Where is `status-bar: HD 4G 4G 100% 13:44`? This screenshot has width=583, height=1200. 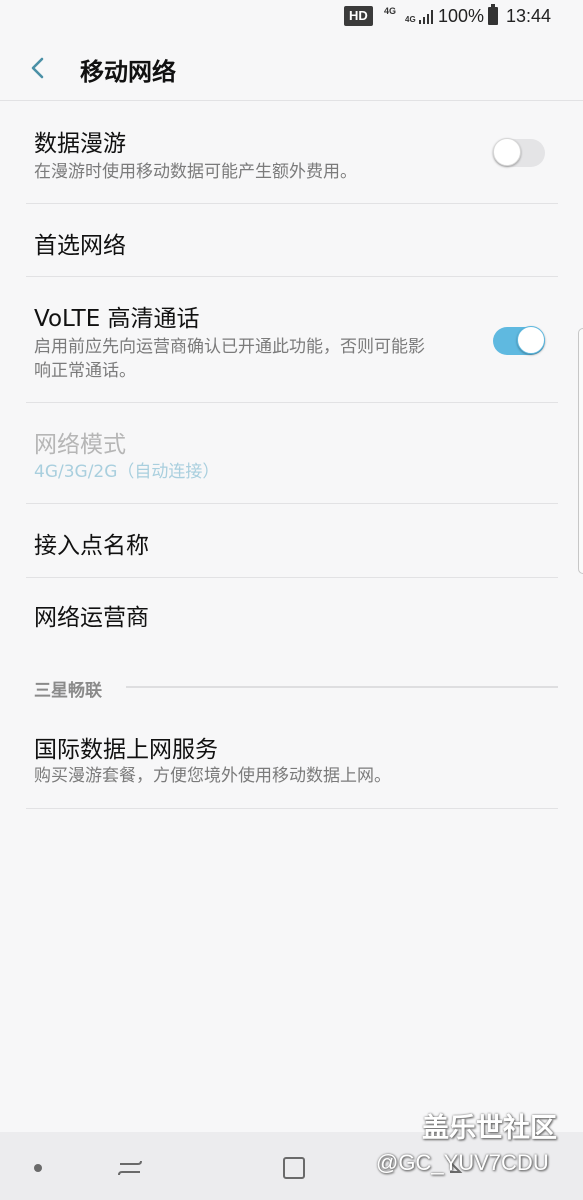
status-bar: HD 4G 4G 100% 13:44 is located at coordinates (291, 18).